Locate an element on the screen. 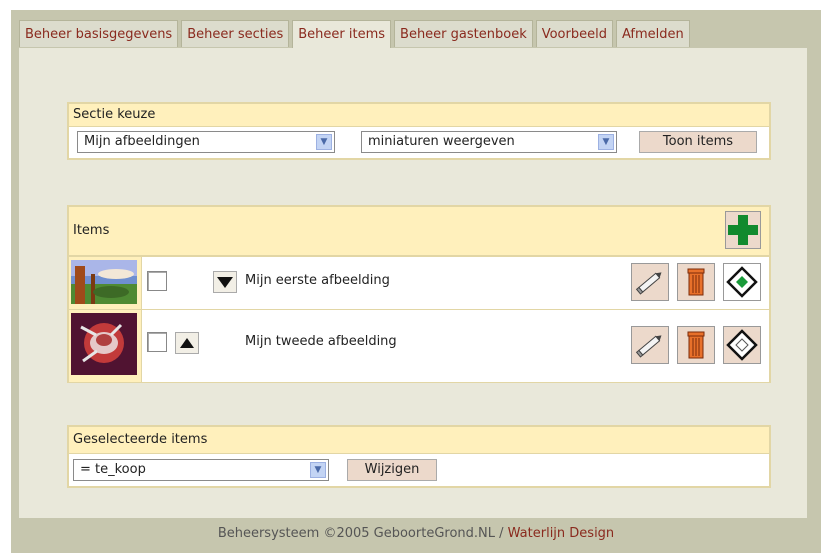 This screenshot has height=553, width=825. selected-action-select: = te_koop ▼ is located at coordinates (201, 470).